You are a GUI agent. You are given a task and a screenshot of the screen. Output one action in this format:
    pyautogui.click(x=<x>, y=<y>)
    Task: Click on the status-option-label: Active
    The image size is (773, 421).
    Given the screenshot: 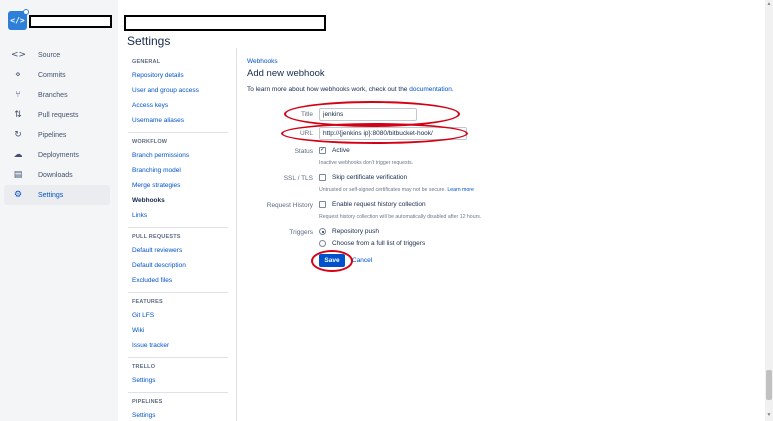 What is the action you would take?
    pyautogui.click(x=341, y=150)
    